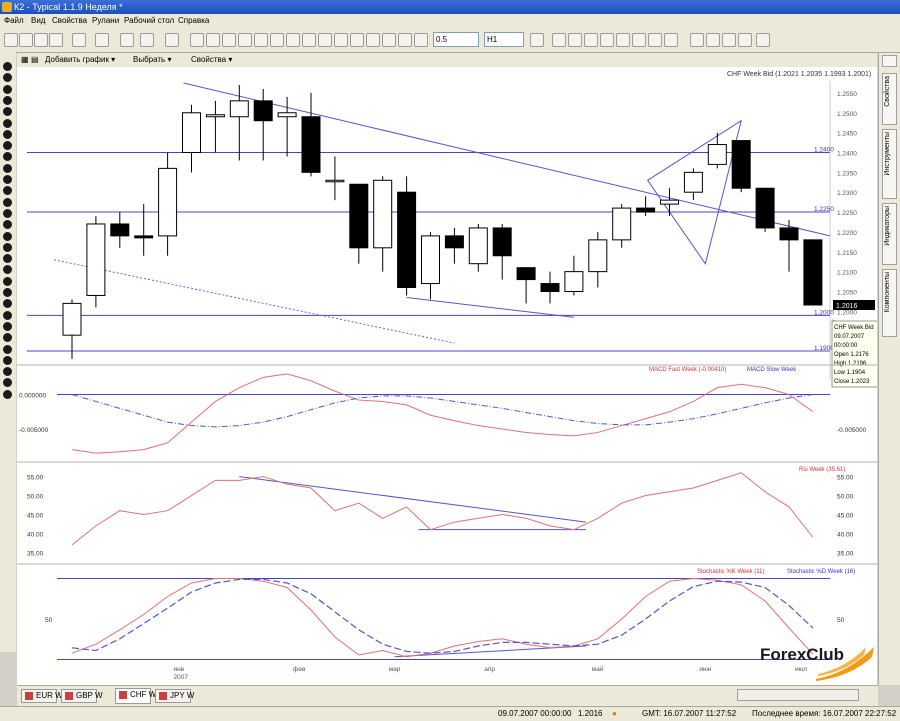  I want to click on print-icon, so click(79, 40).